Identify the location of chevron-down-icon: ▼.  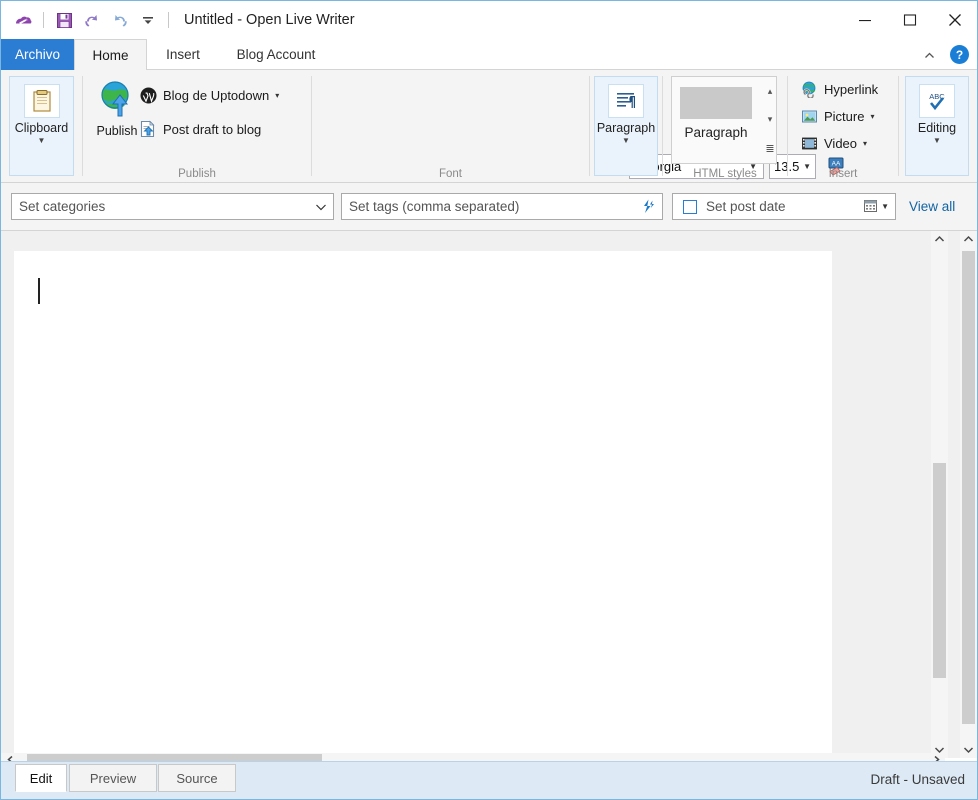
(885, 206).